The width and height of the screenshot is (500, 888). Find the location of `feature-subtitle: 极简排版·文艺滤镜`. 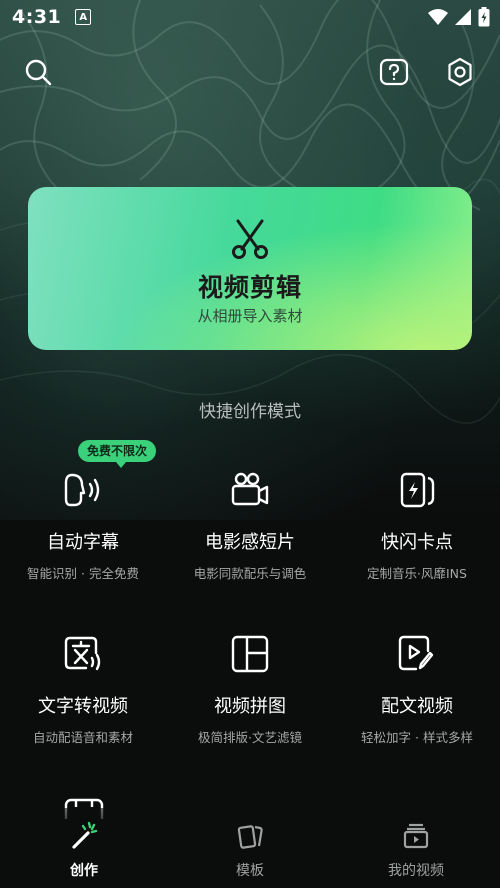

feature-subtitle: 极简排版·文艺滤镜 is located at coordinates (250, 737).